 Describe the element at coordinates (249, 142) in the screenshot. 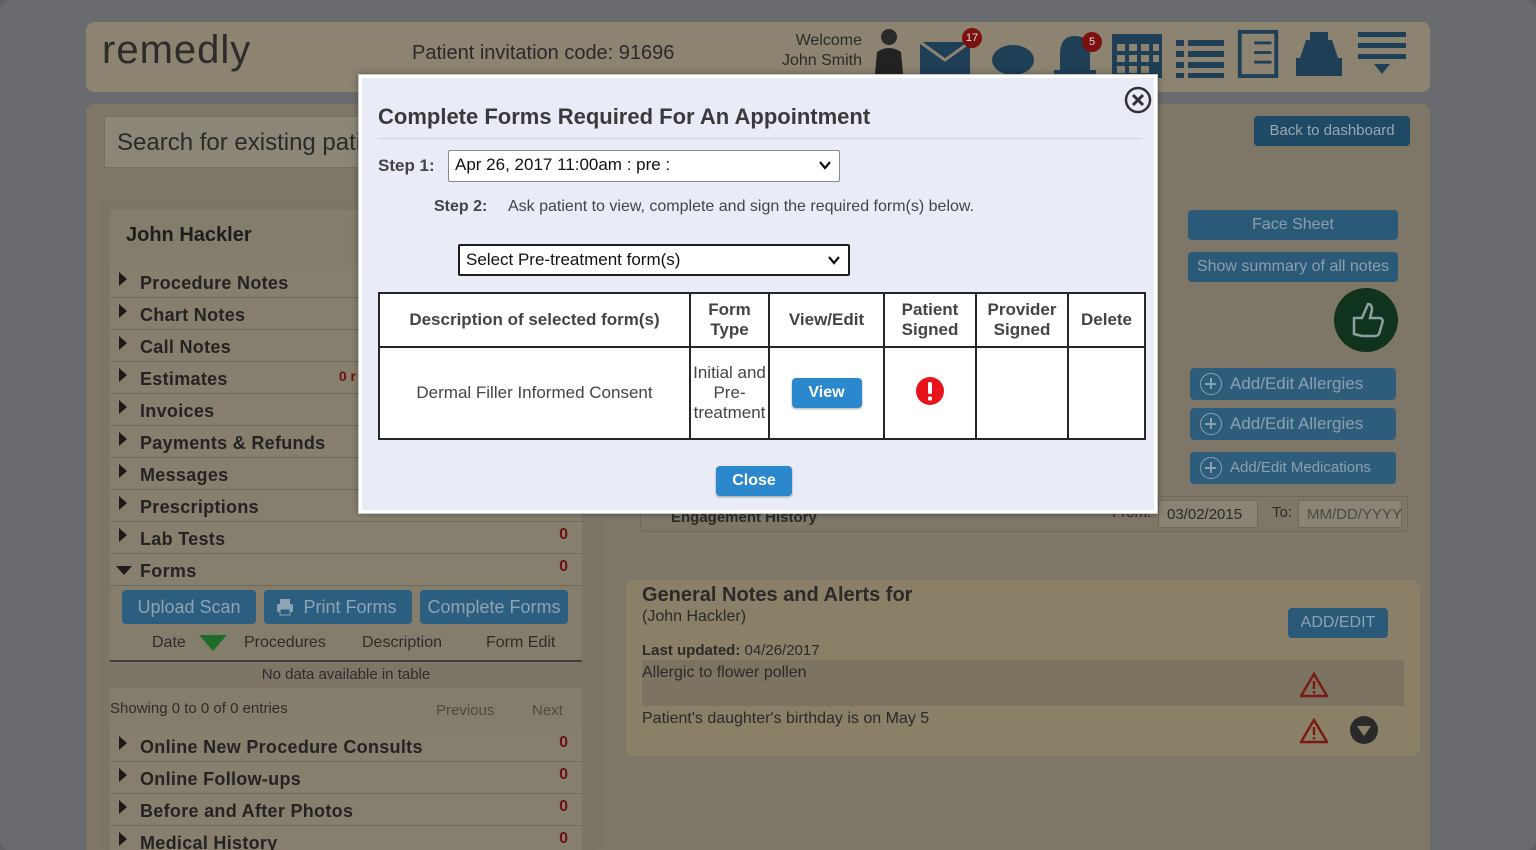

I see `patient-search-input: Search for existing patie` at that location.